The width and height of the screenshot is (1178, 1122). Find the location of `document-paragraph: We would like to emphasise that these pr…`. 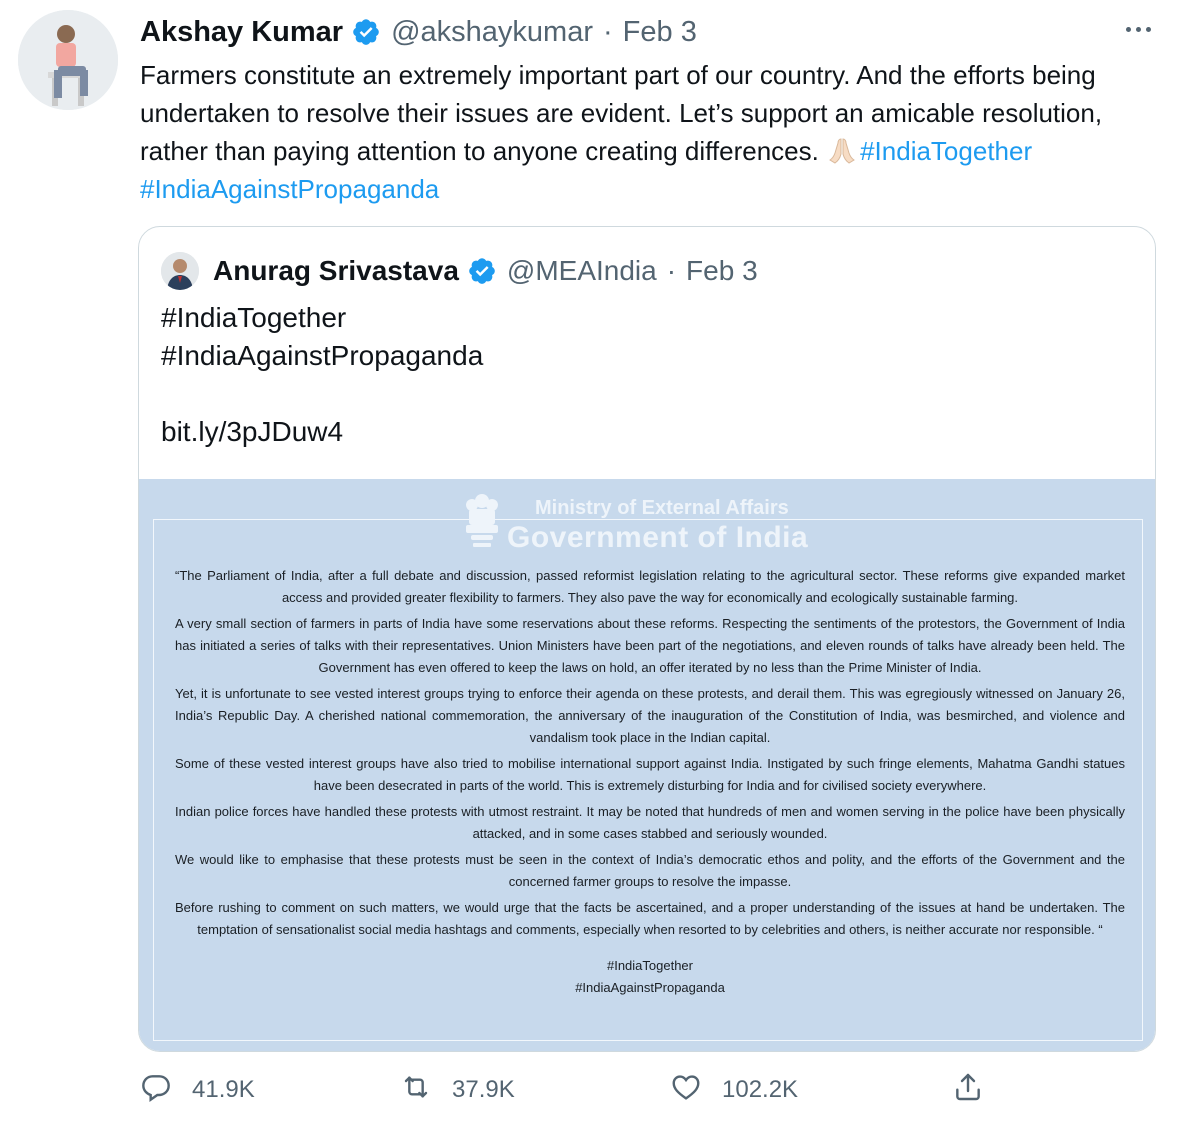

document-paragraph: We would like to emphasise that these pr… is located at coordinates (650, 870).